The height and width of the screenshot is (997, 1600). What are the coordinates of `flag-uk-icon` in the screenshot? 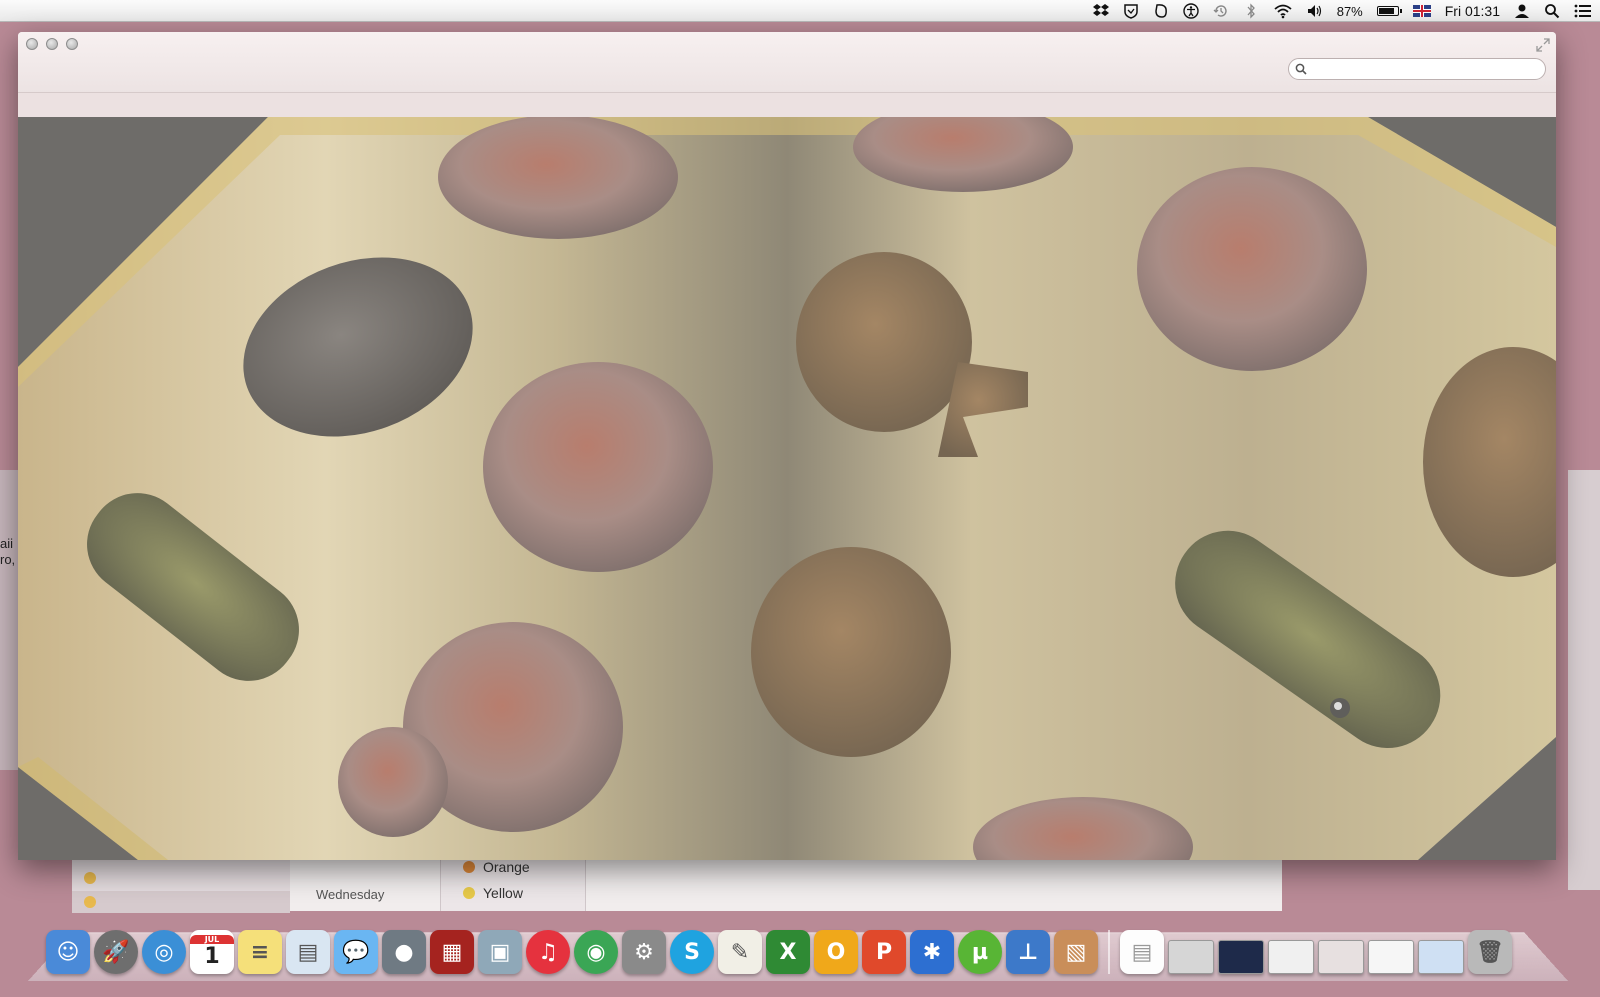 It's located at (1421, 11).